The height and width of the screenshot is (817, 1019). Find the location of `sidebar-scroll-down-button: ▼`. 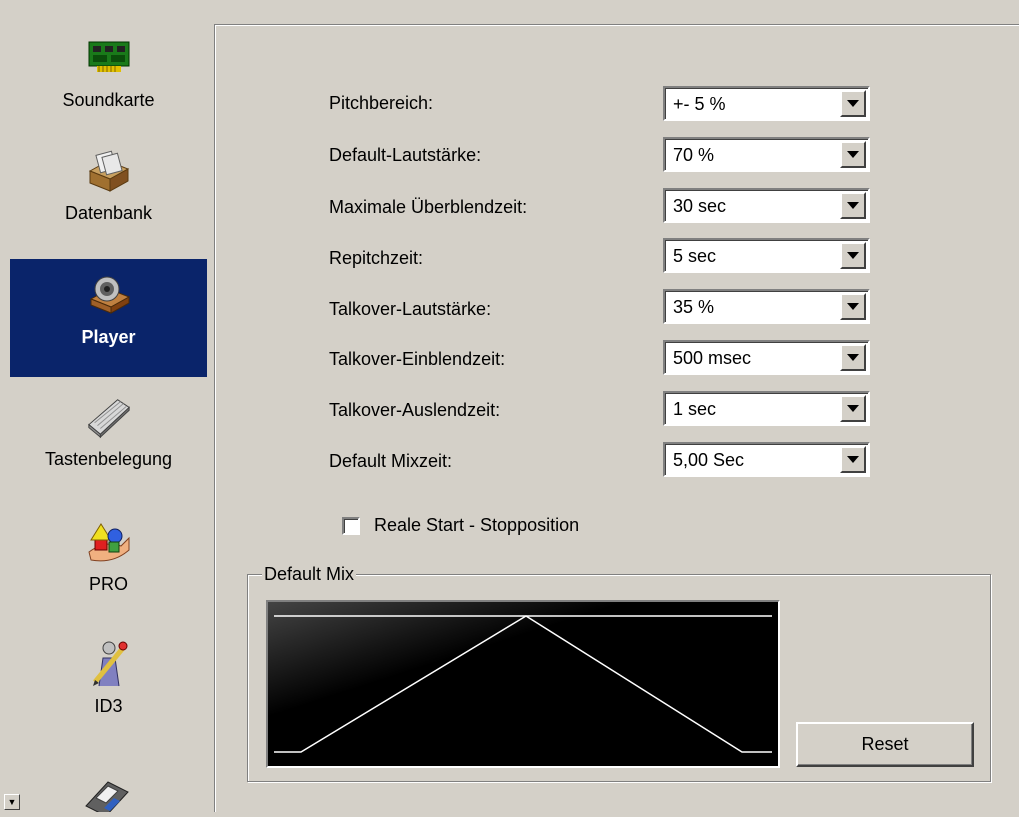

sidebar-scroll-down-button: ▼ is located at coordinates (12, 802).